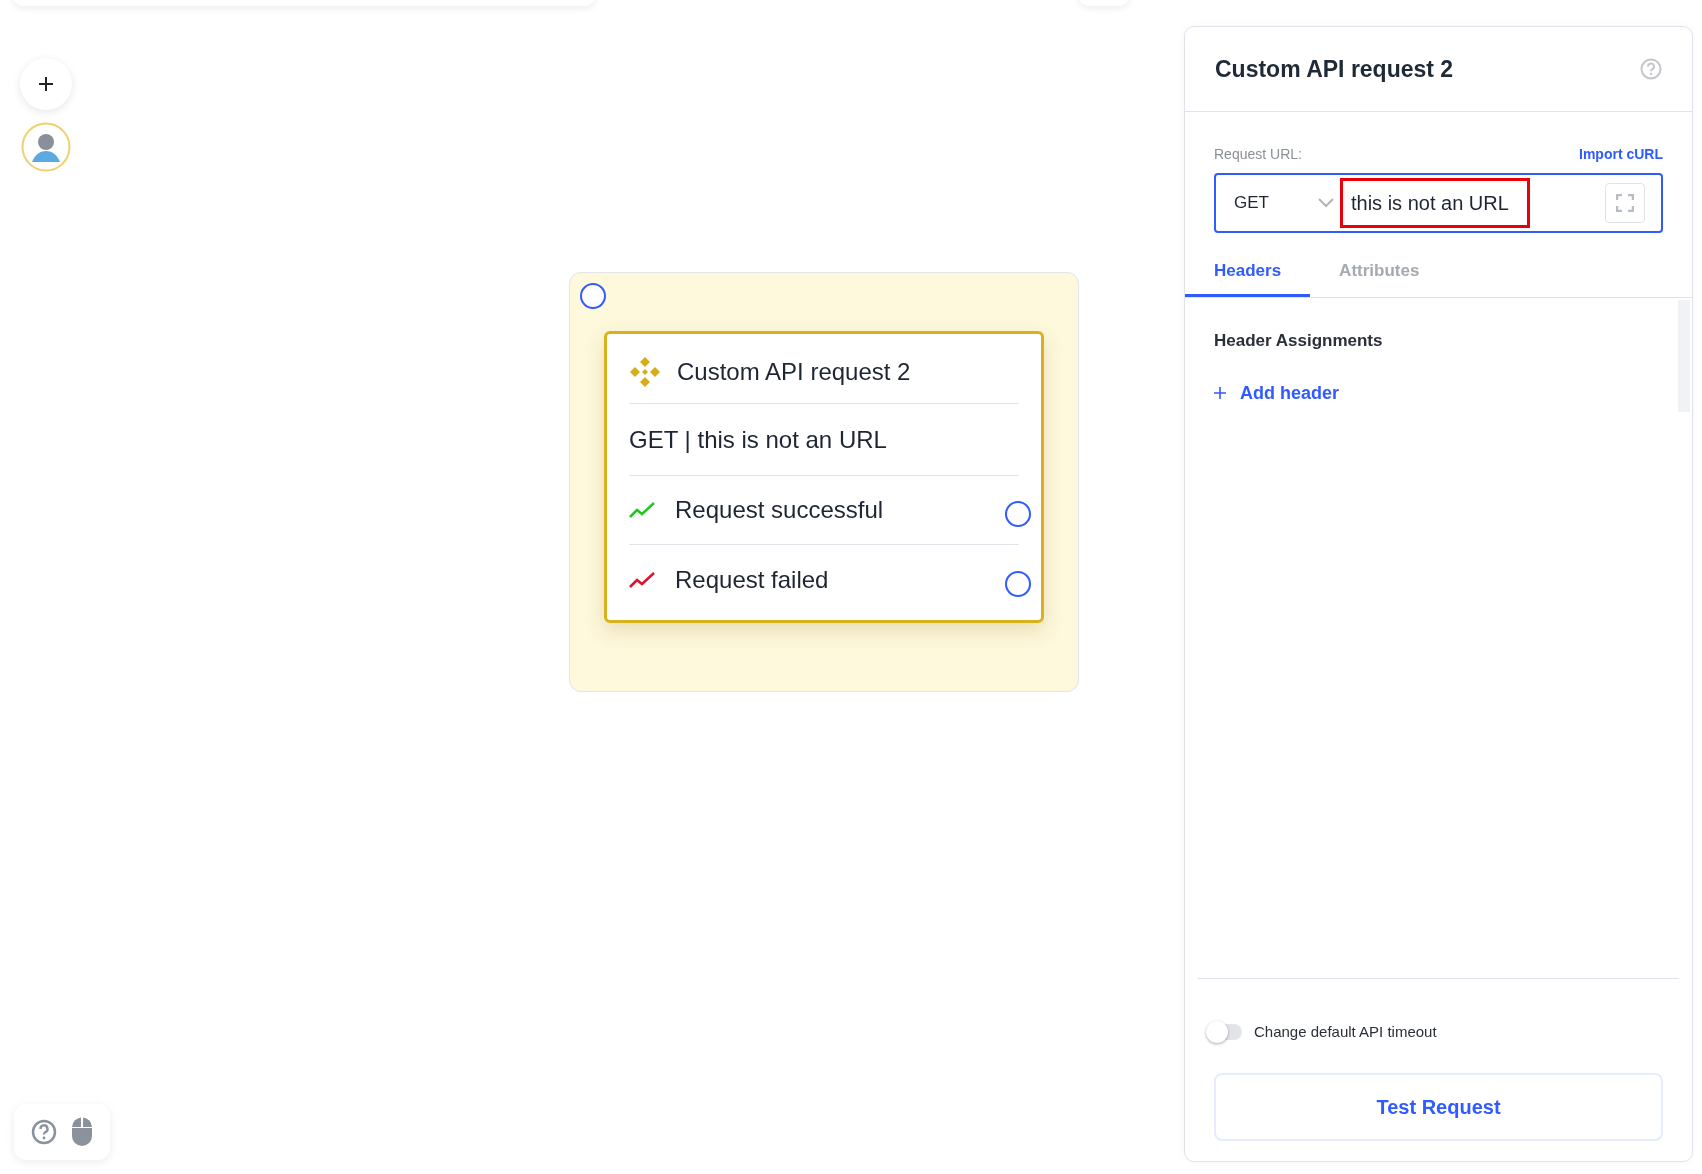 This screenshot has width=1702, height=1174. I want to click on diamond-icon, so click(645, 371).